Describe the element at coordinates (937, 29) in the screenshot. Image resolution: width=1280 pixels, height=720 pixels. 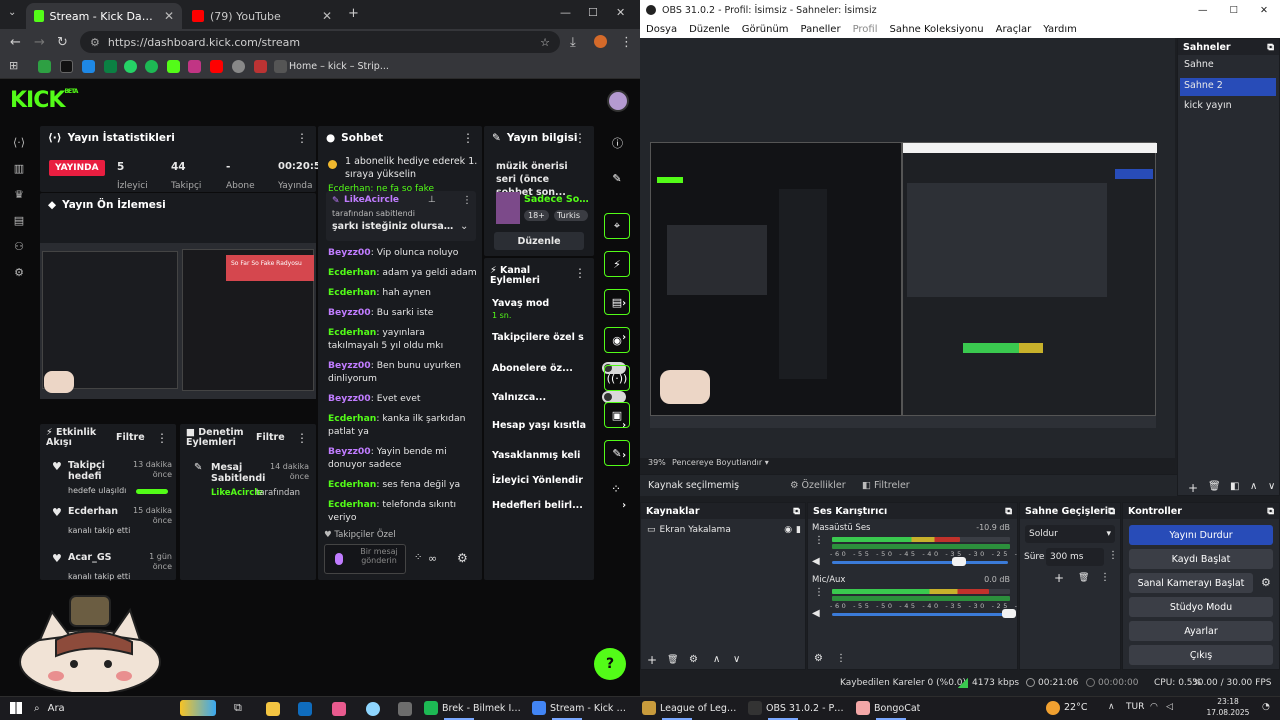
I see `menu-sahne-koleksiyonu: Sahne Koleksiyonu` at that location.